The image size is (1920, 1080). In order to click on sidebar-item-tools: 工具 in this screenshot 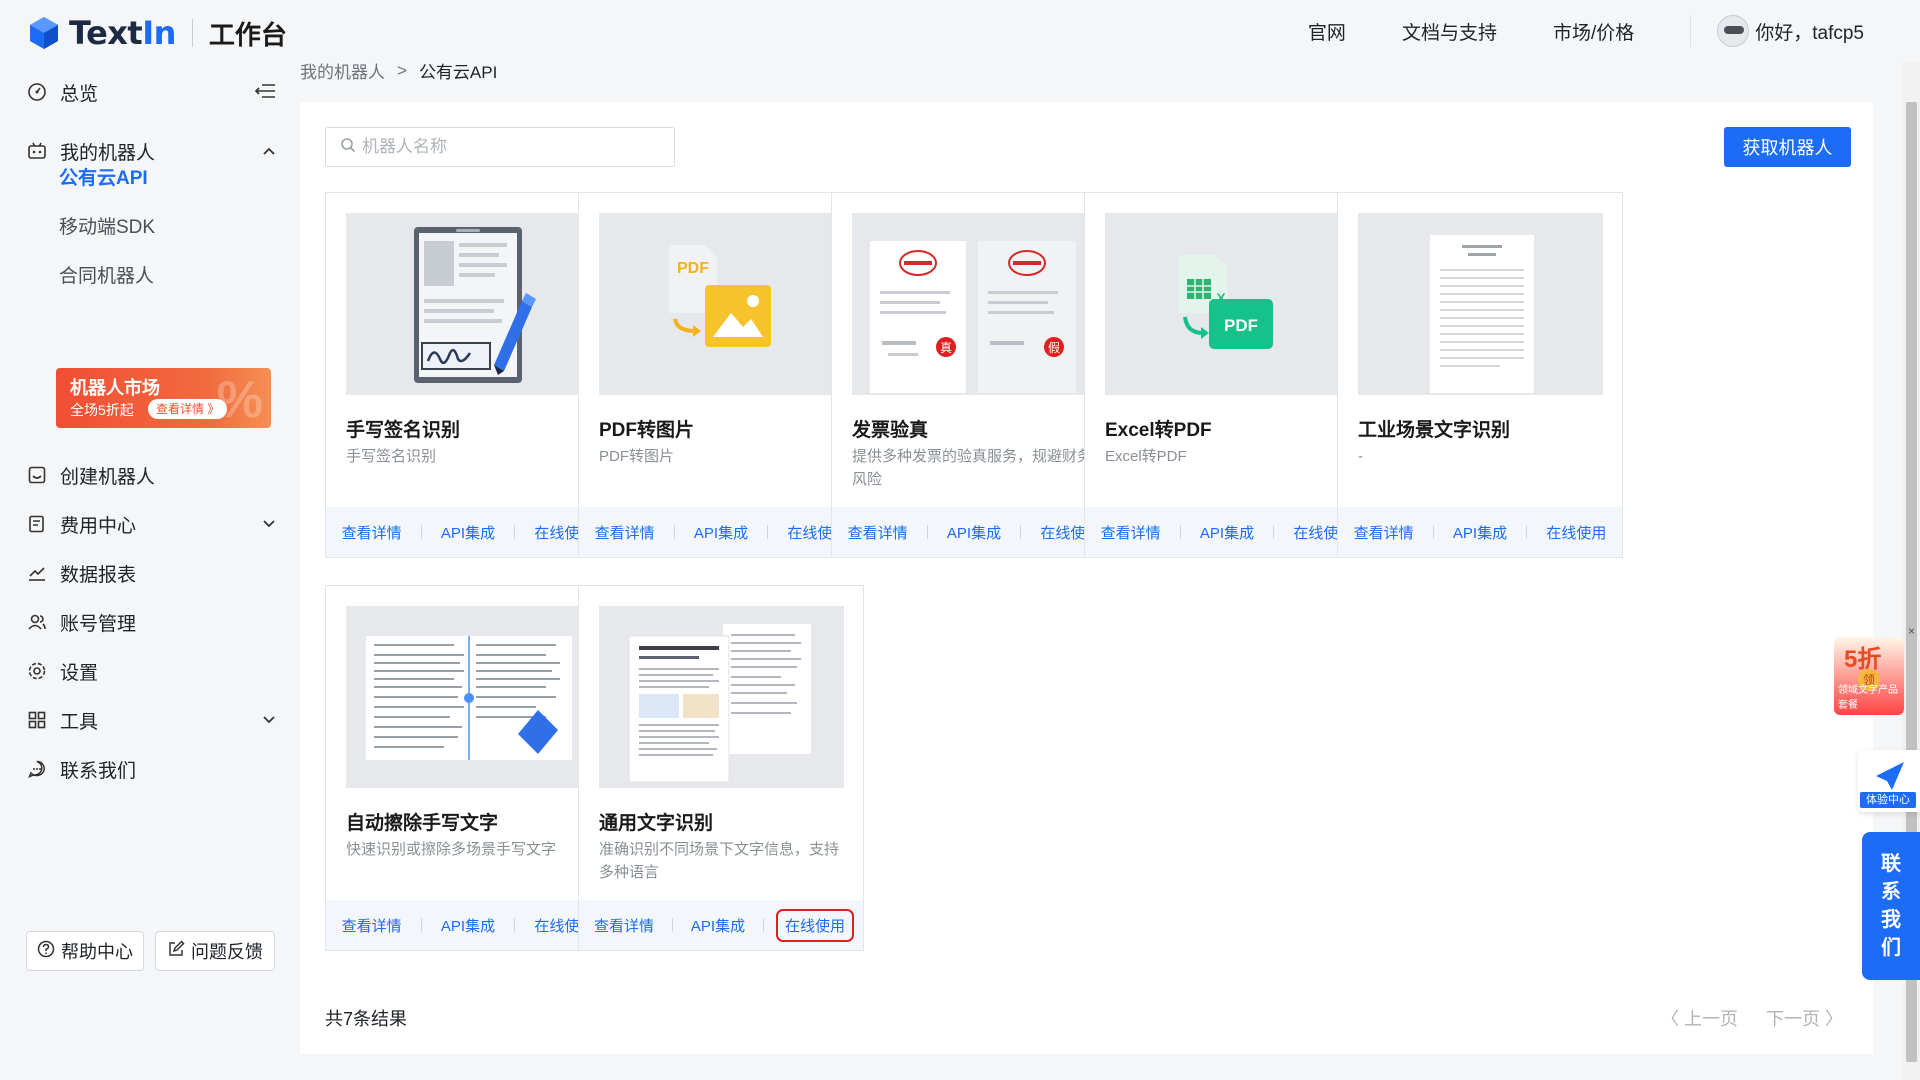, I will do `click(151, 720)`.